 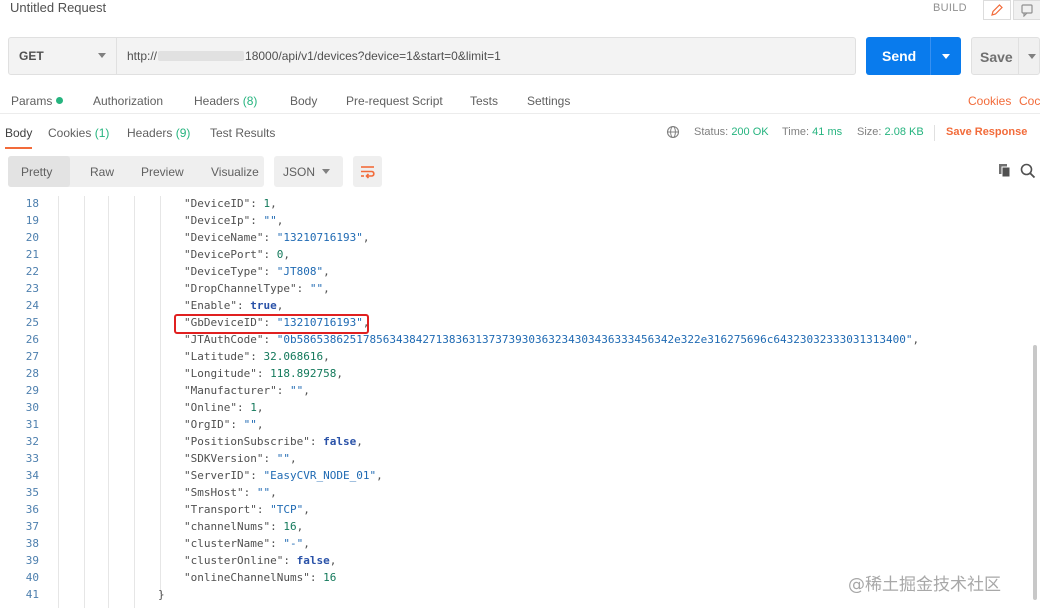 I want to click on response-cookies-count: (1), so click(x=102, y=133).